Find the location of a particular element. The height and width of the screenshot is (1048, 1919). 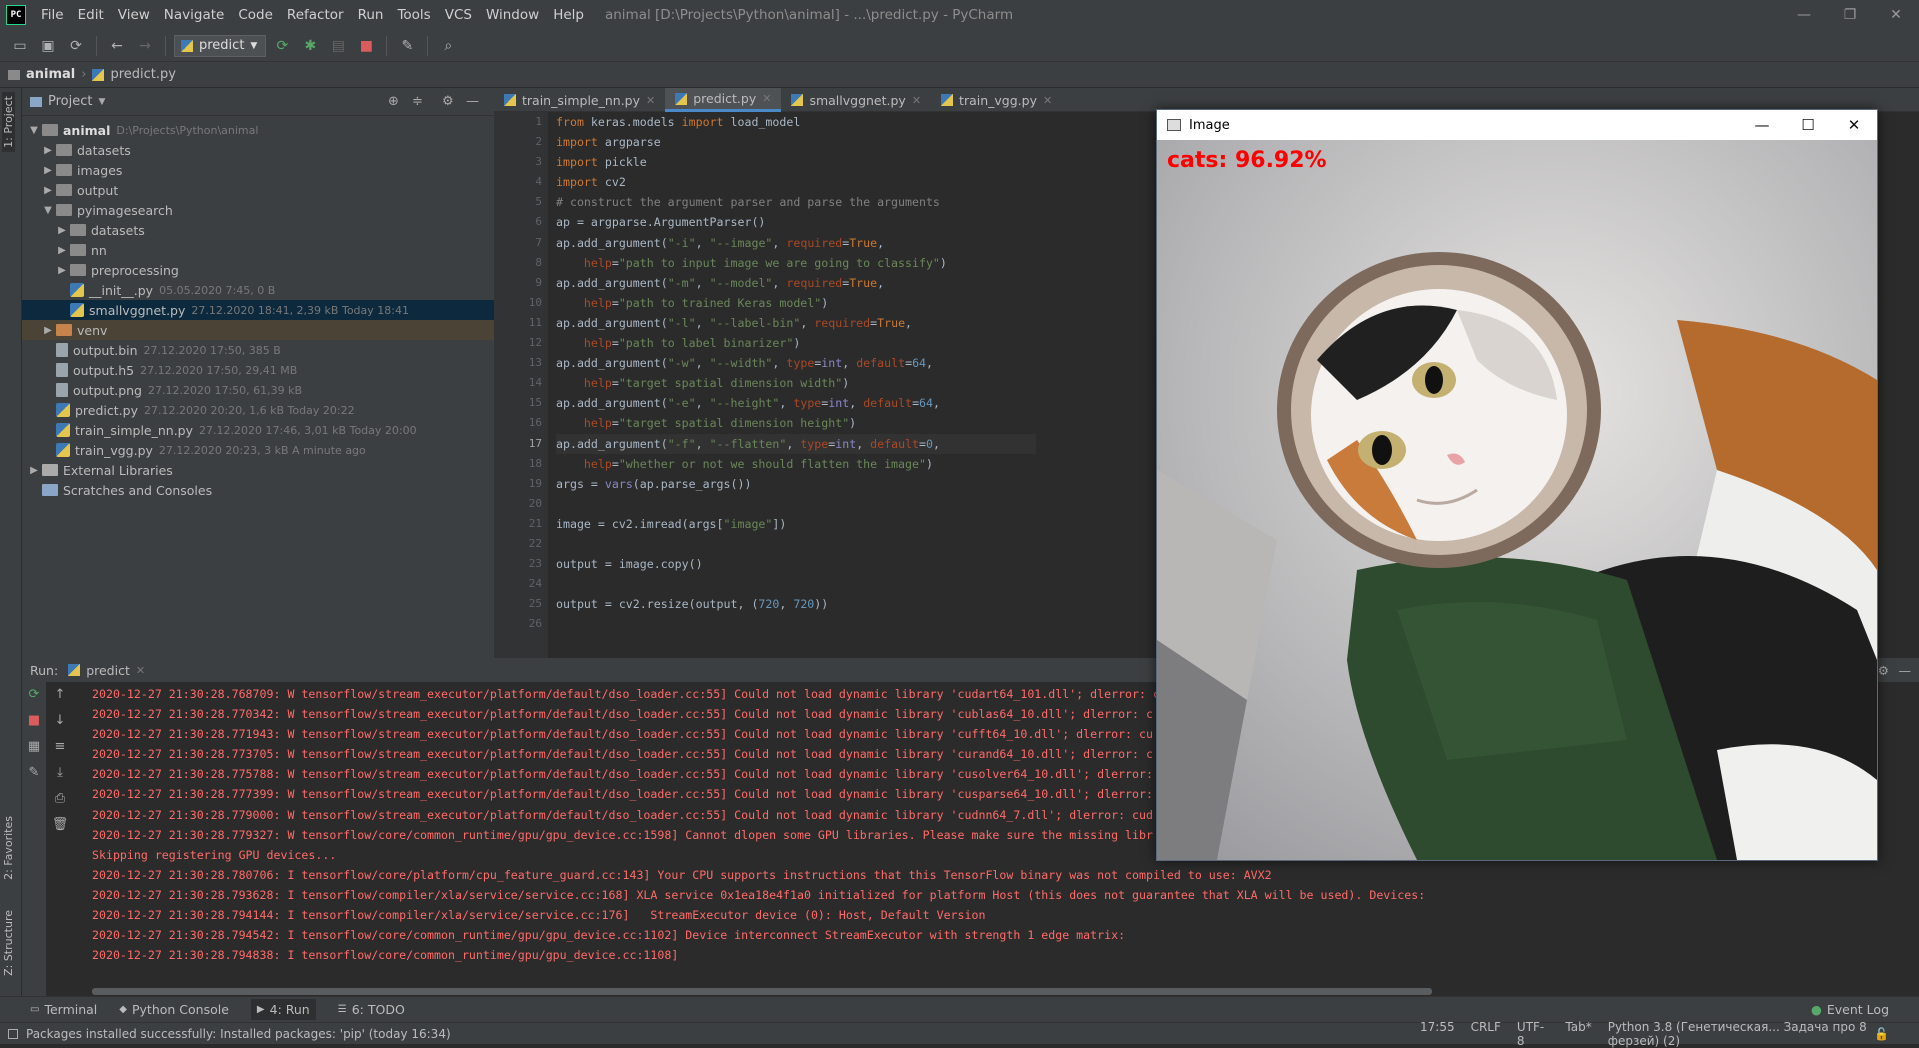

debug-icon: ✱ is located at coordinates (310, 46).